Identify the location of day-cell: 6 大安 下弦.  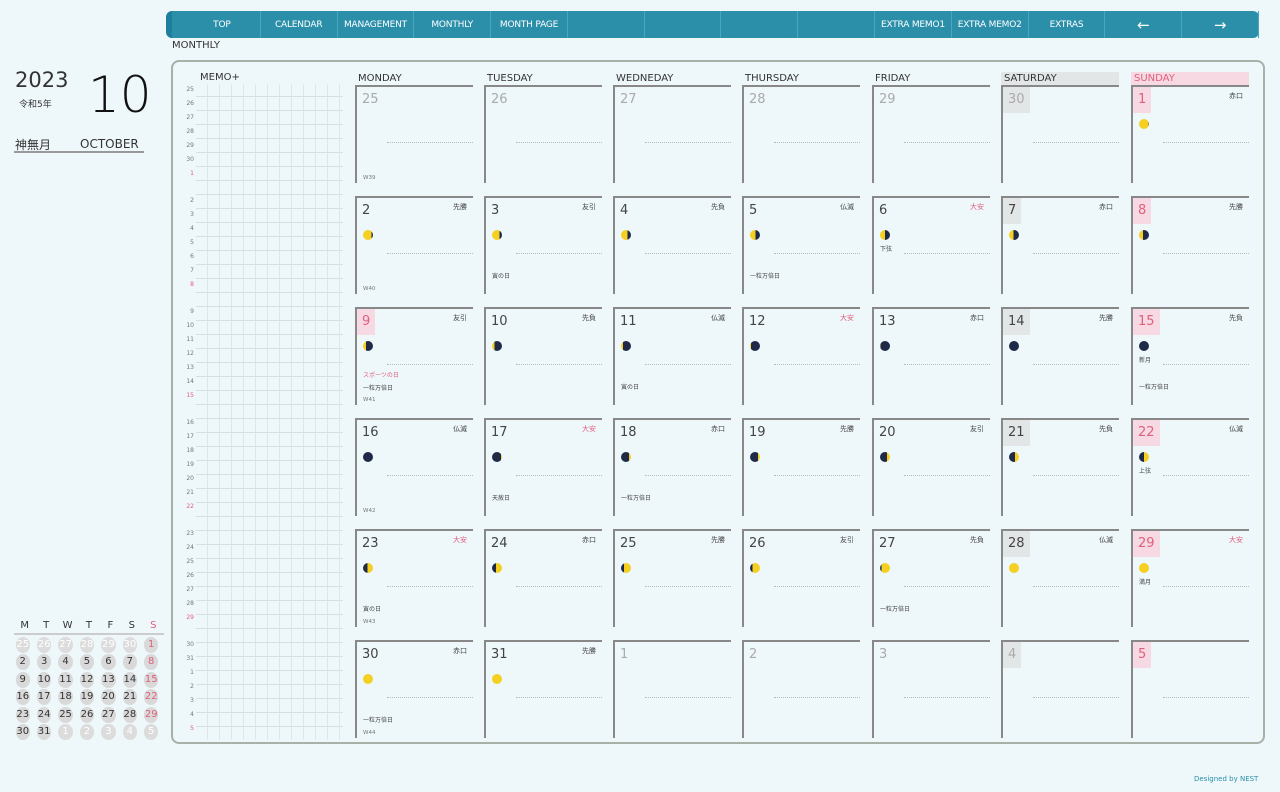
(931, 245).